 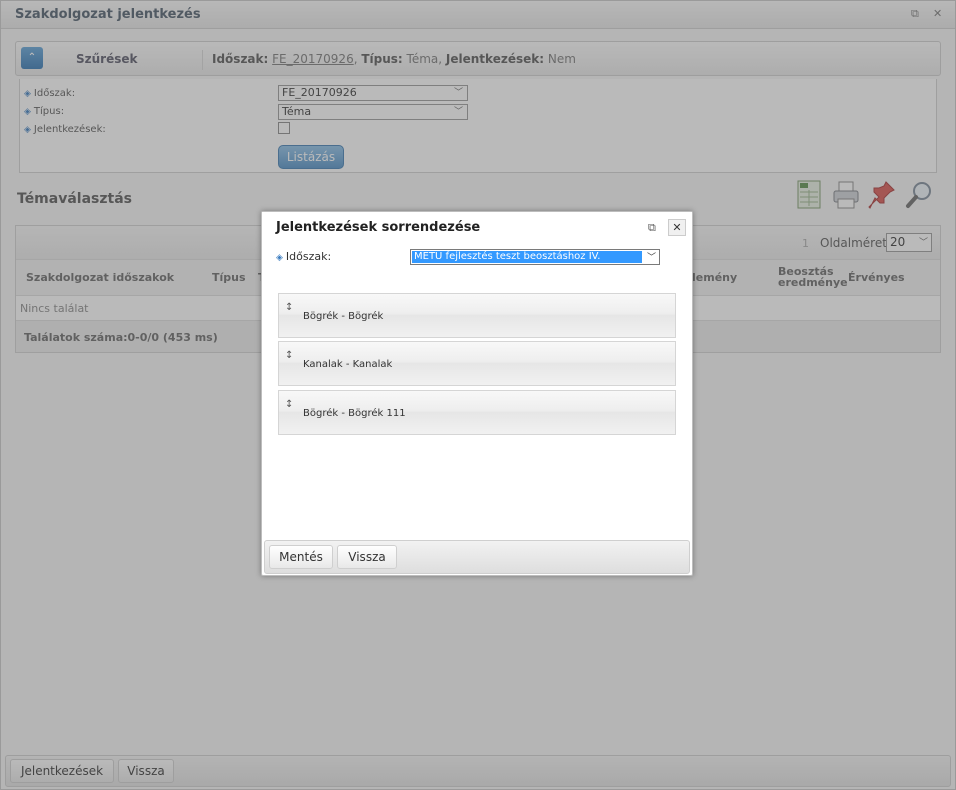 I want to click on sortable-item-label: Bögrék - Bögrék 111, so click(x=354, y=413).